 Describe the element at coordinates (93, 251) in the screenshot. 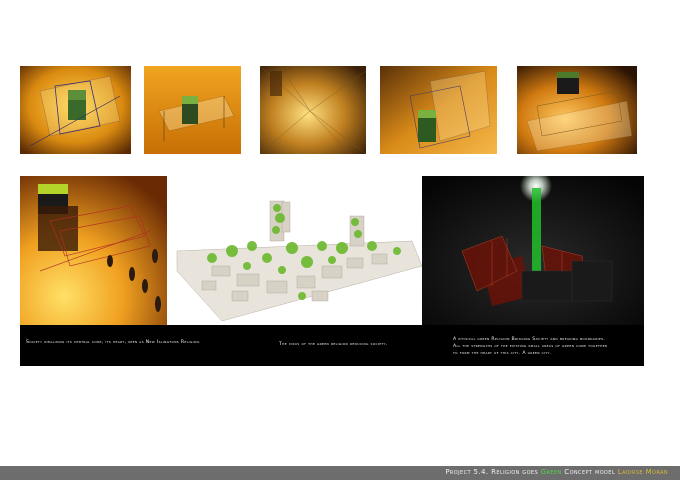

I see `panel-left-image` at that location.